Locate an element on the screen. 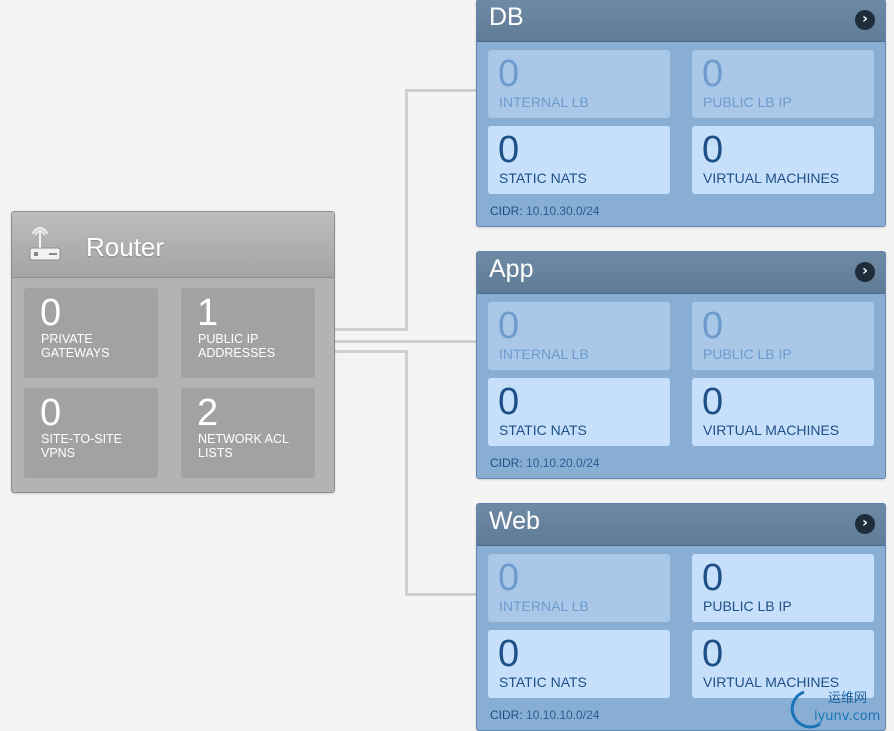  tile-label: PUBLIC IP ADDRESSES is located at coordinates (237, 346).